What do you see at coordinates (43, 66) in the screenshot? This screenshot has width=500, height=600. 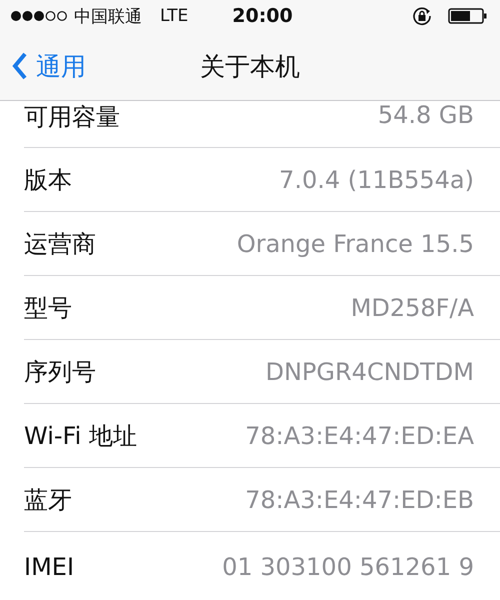 I see `back-button: 通用` at bounding box center [43, 66].